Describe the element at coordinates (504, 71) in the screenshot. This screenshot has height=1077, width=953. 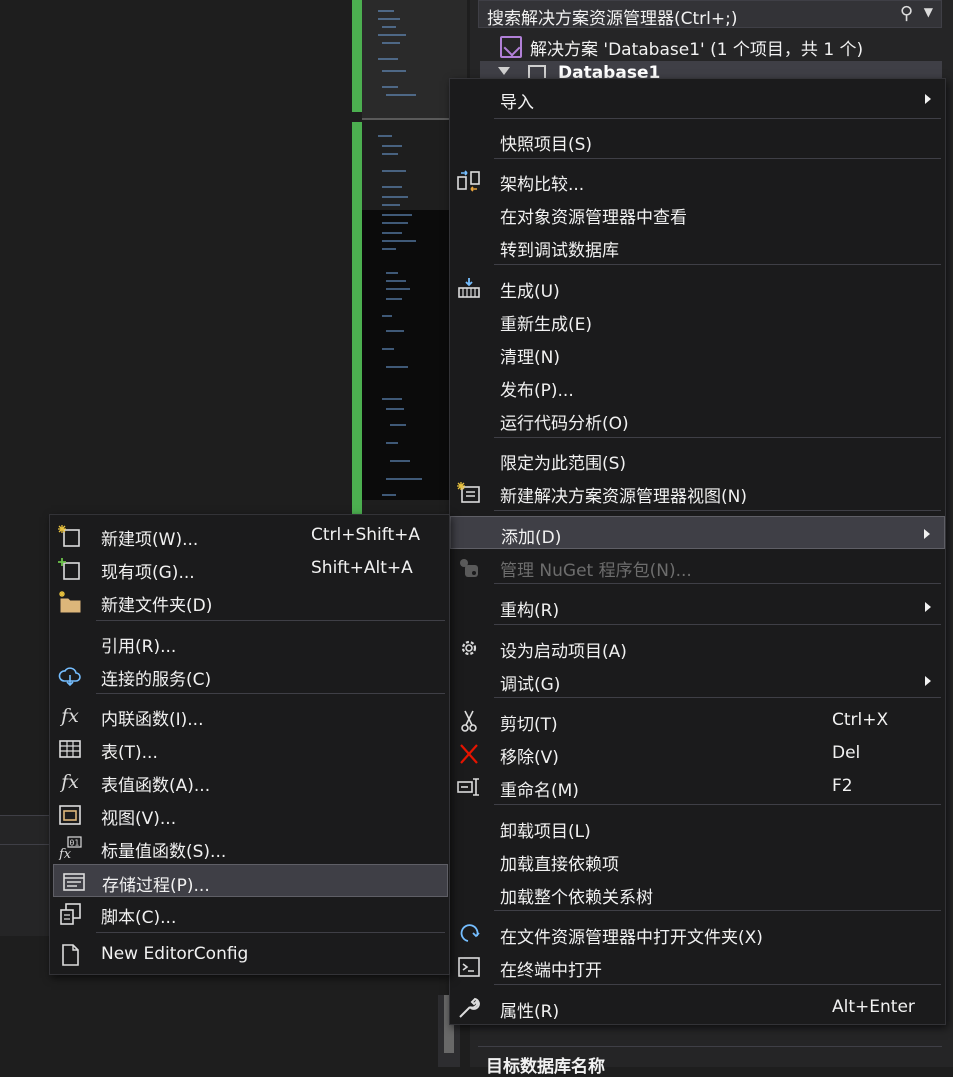
I see `expand-arrow-icon` at that location.